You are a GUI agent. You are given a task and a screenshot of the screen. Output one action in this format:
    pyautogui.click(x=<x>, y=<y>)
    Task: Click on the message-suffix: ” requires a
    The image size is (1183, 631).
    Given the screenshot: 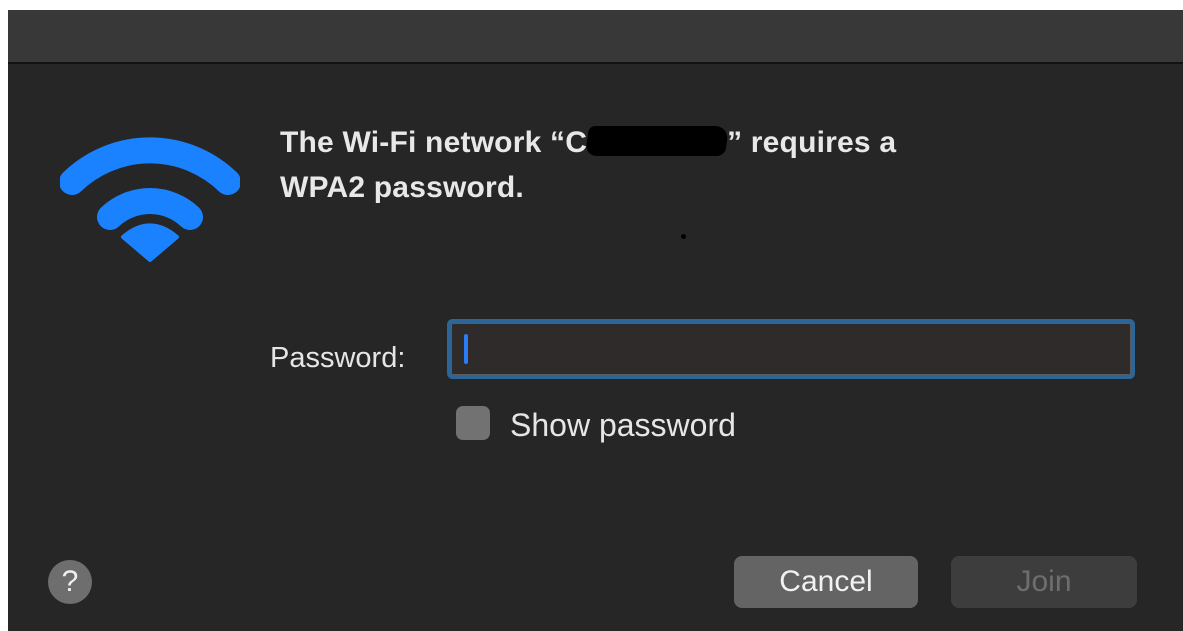 What is the action you would take?
    pyautogui.click(x=812, y=142)
    